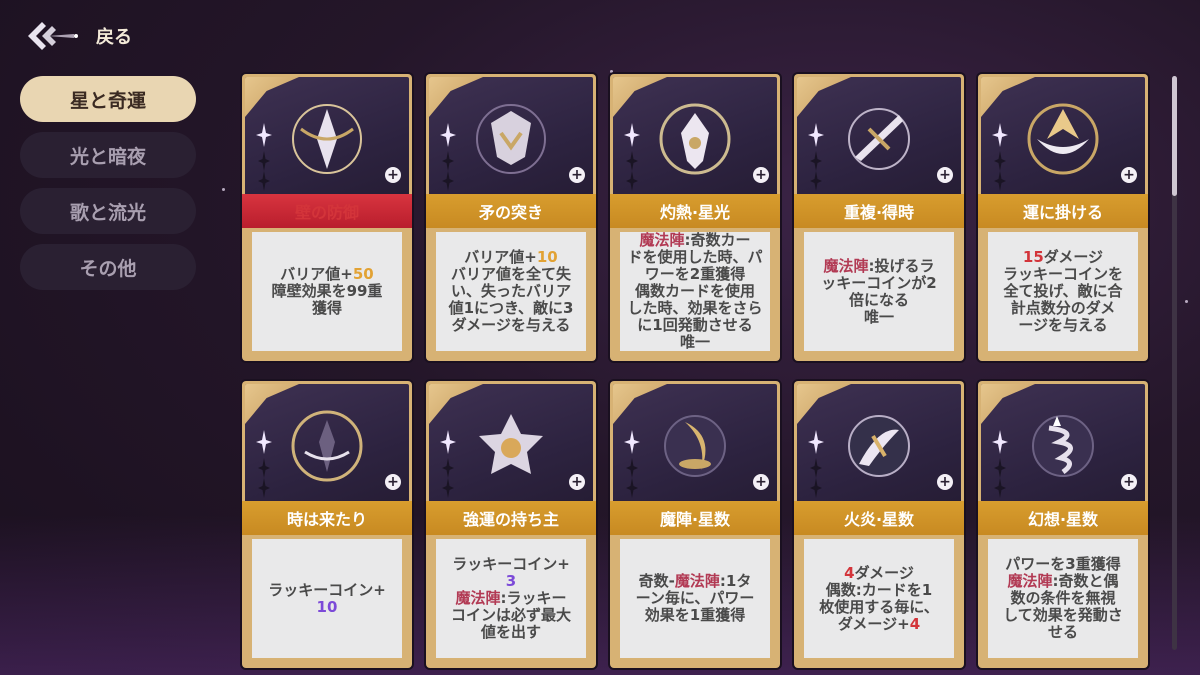 This screenshot has height=675, width=1200. I want to click on card-title: 壁の防御, so click(327, 211).